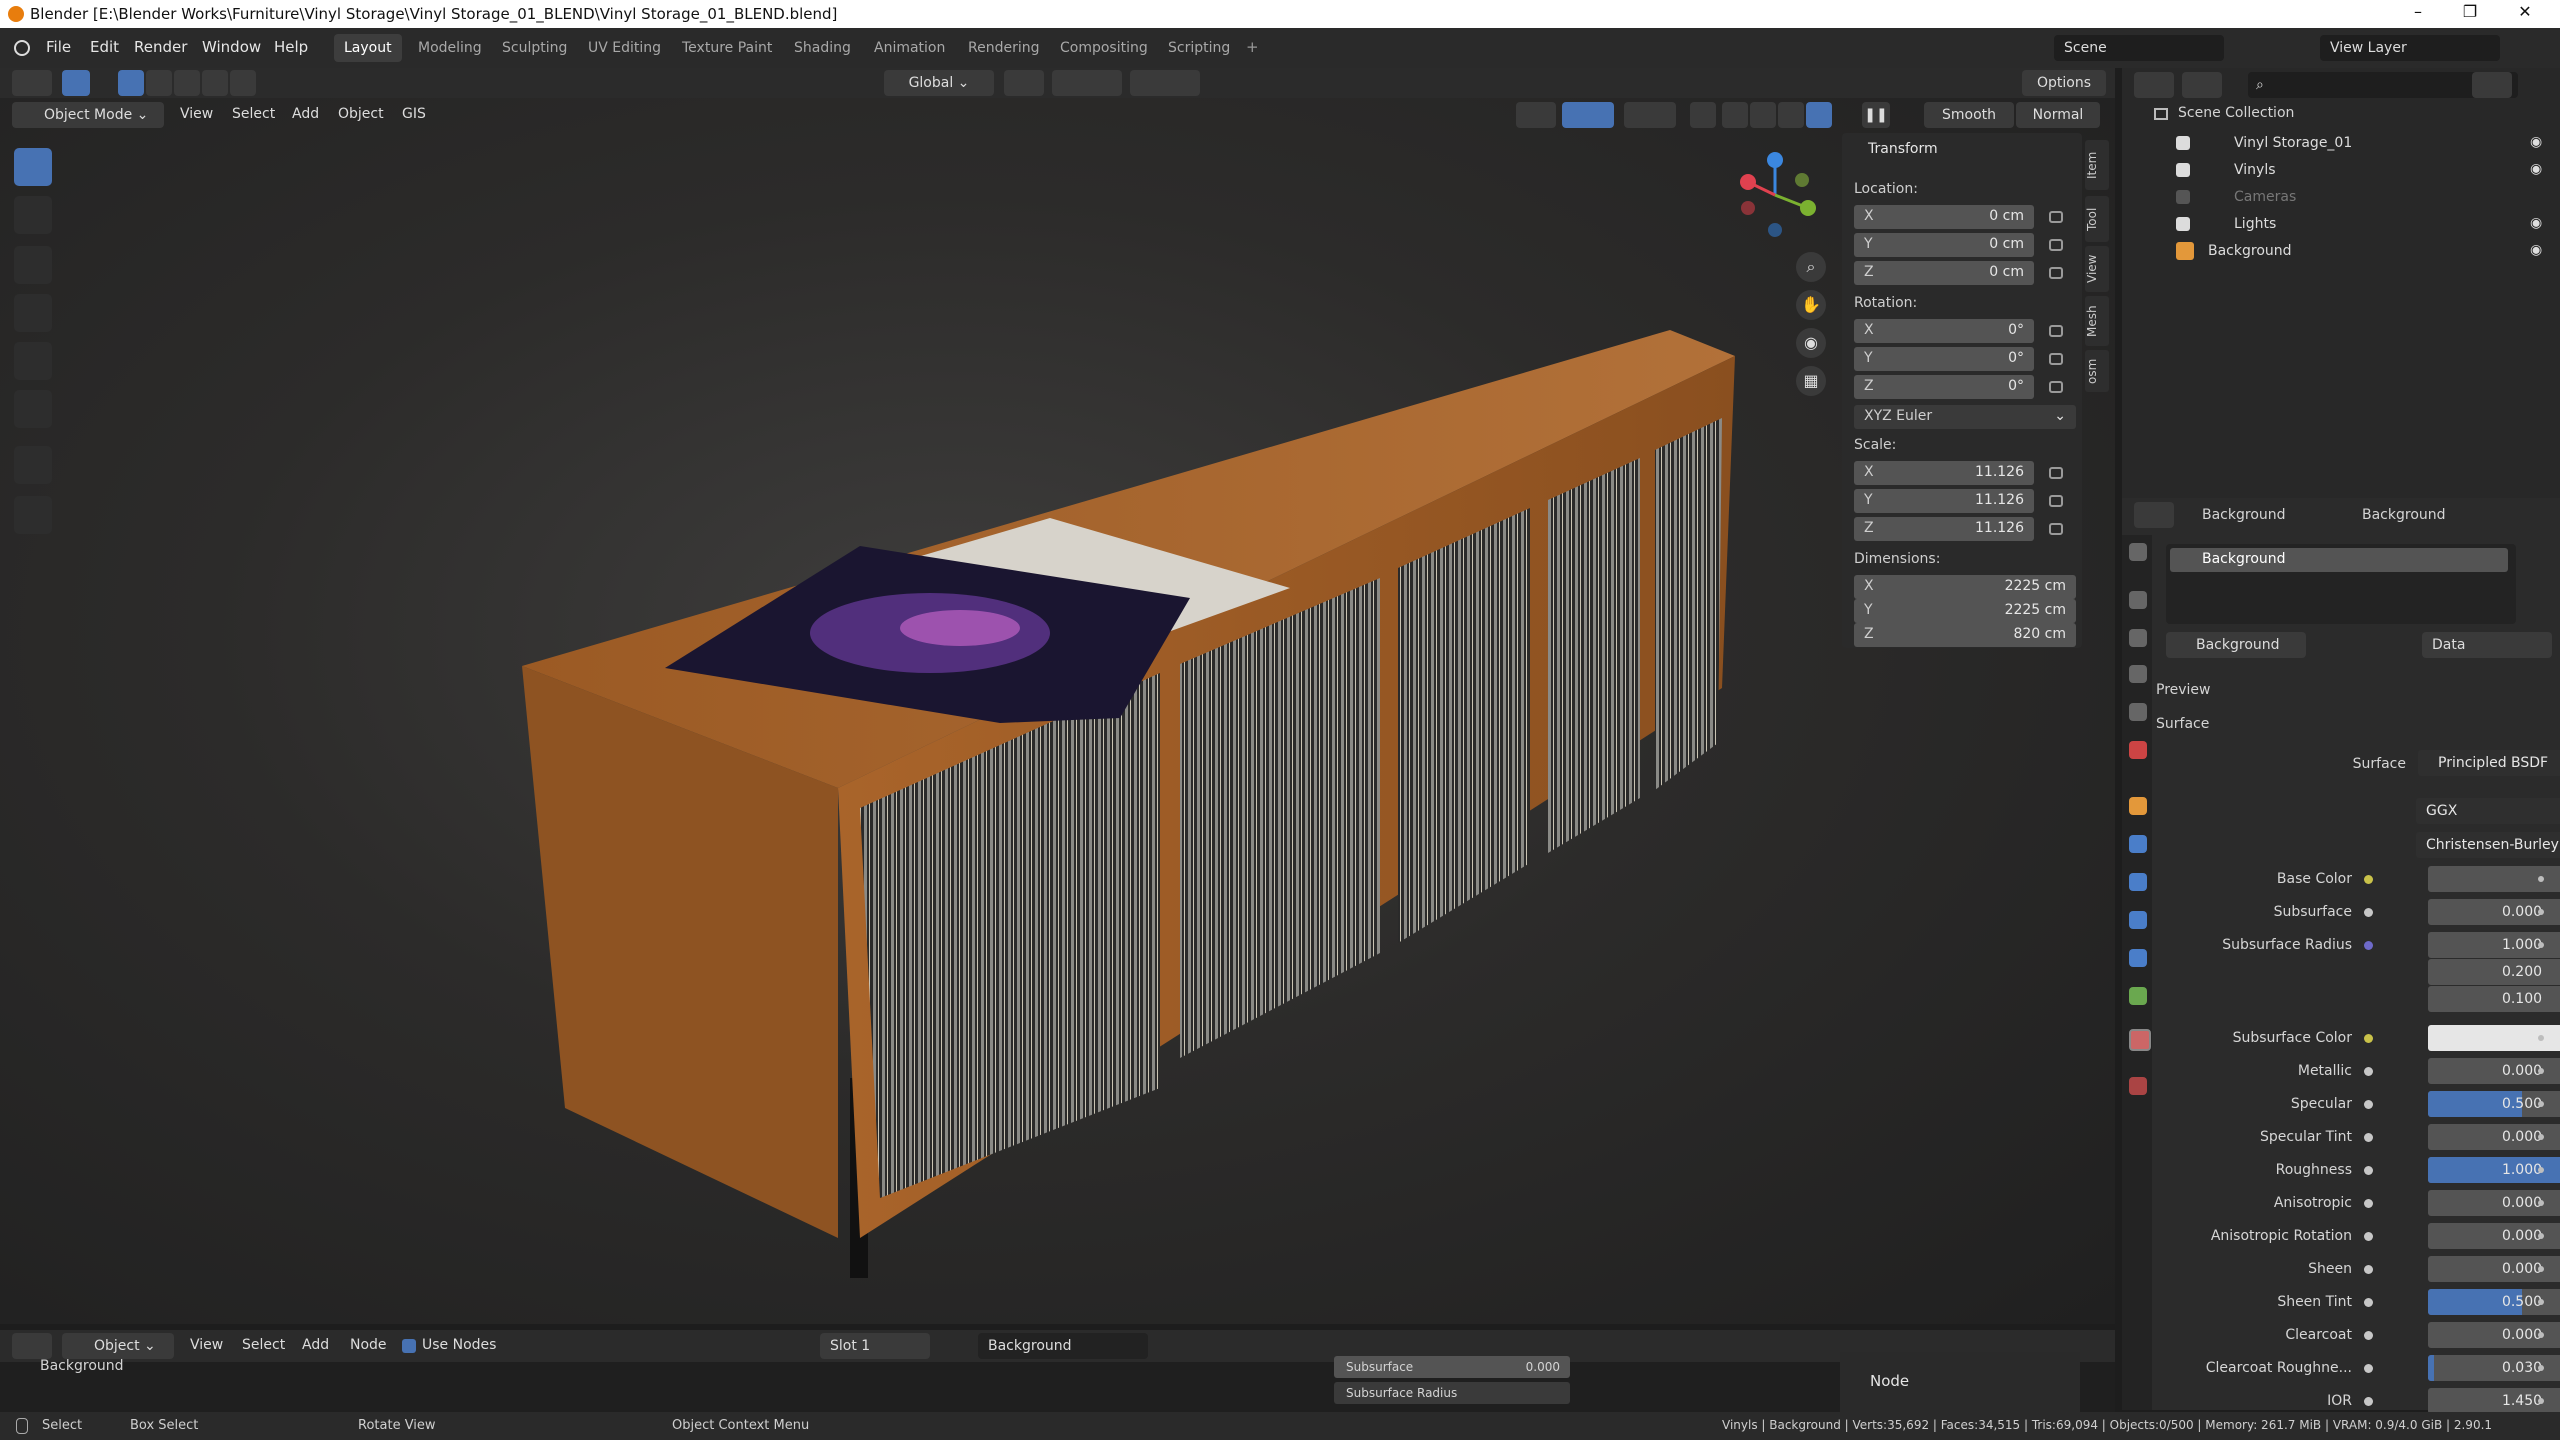  What do you see at coordinates (2154, 515) in the screenshot?
I see `properties-editor-icon` at bounding box center [2154, 515].